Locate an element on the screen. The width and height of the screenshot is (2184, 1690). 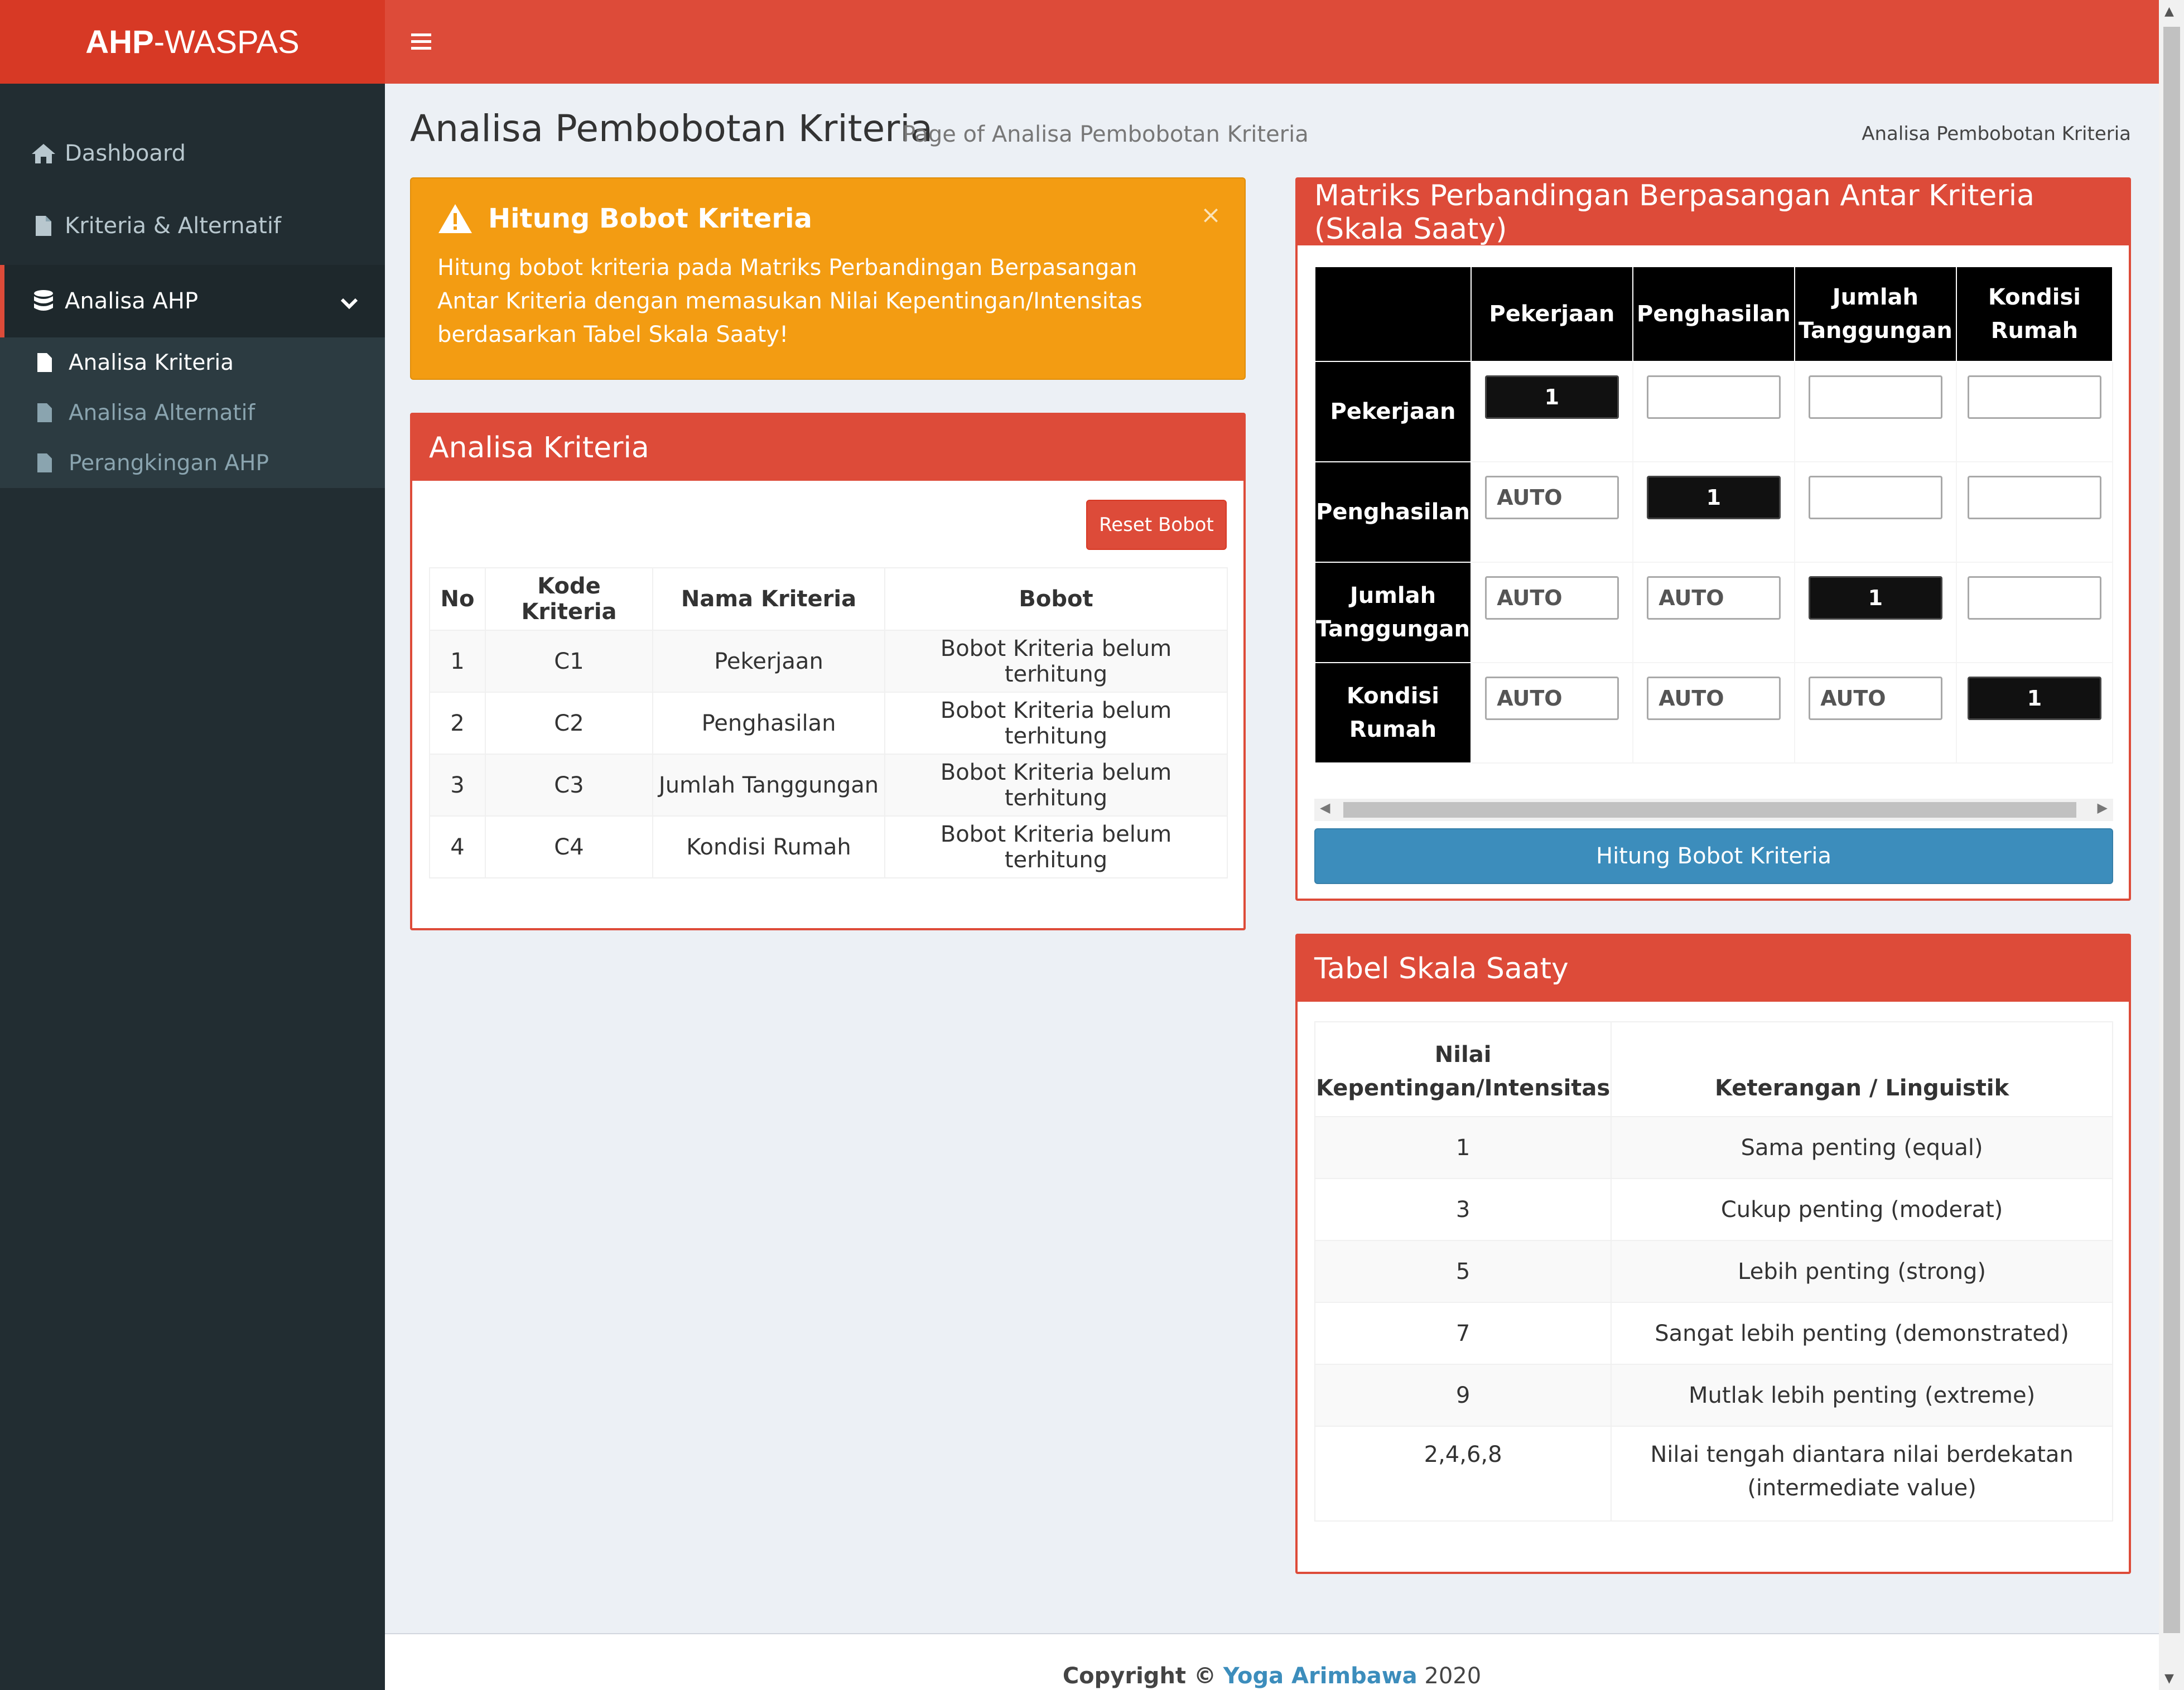
row-header: Penghasilan is located at coordinates (1393, 512).